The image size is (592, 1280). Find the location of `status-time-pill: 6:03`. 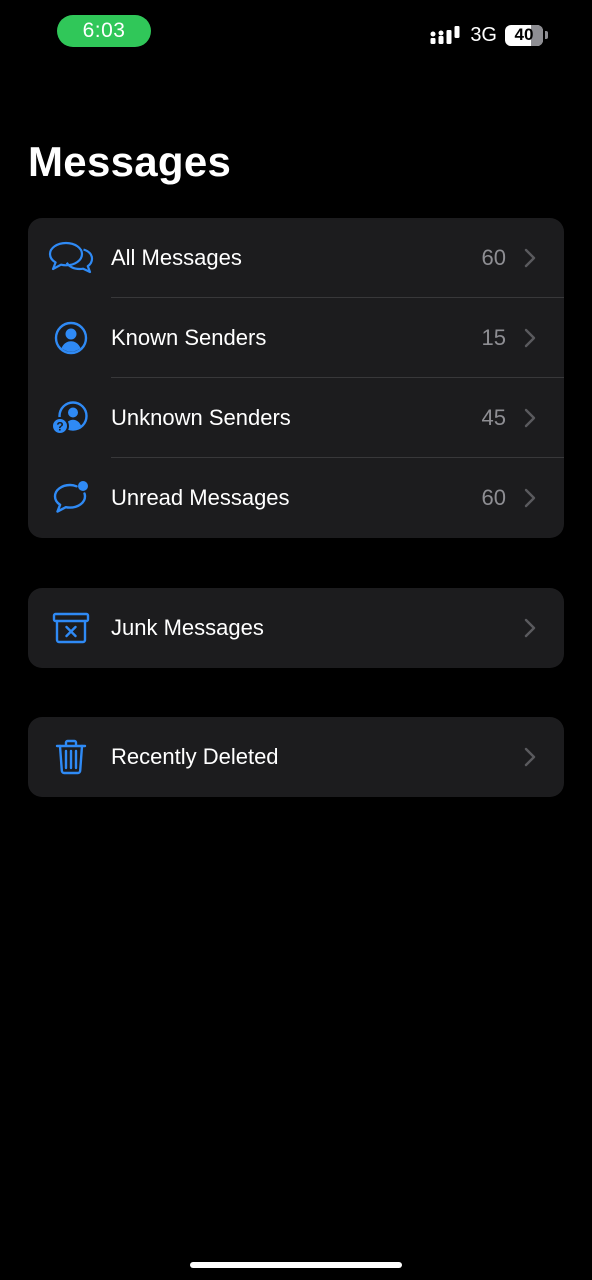

status-time-pill: 6:03 is located at coordinates (104, 31).